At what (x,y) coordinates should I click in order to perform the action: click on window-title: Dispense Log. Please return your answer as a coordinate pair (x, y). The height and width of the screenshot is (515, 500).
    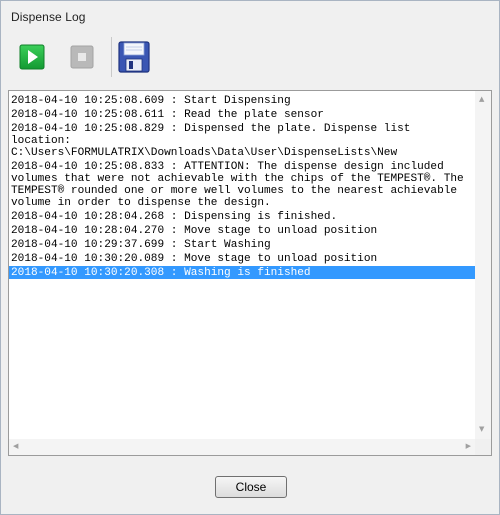
    Looking at the image, I should click on (48, 17).